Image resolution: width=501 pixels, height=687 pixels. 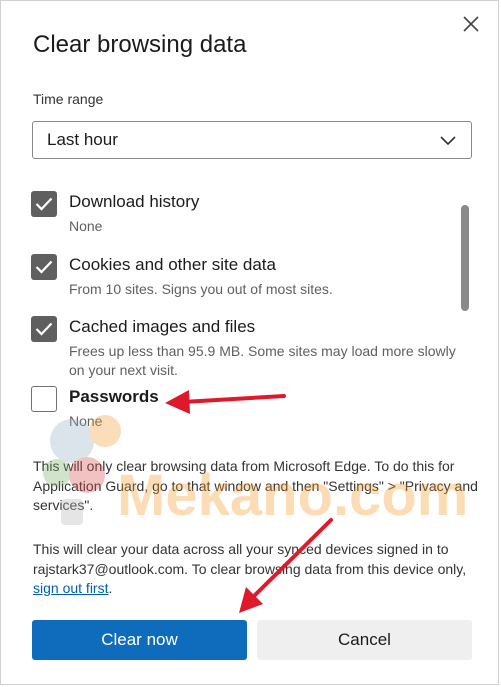 I want to click on time-range-select: Last hour, so click(x=252, y=140).